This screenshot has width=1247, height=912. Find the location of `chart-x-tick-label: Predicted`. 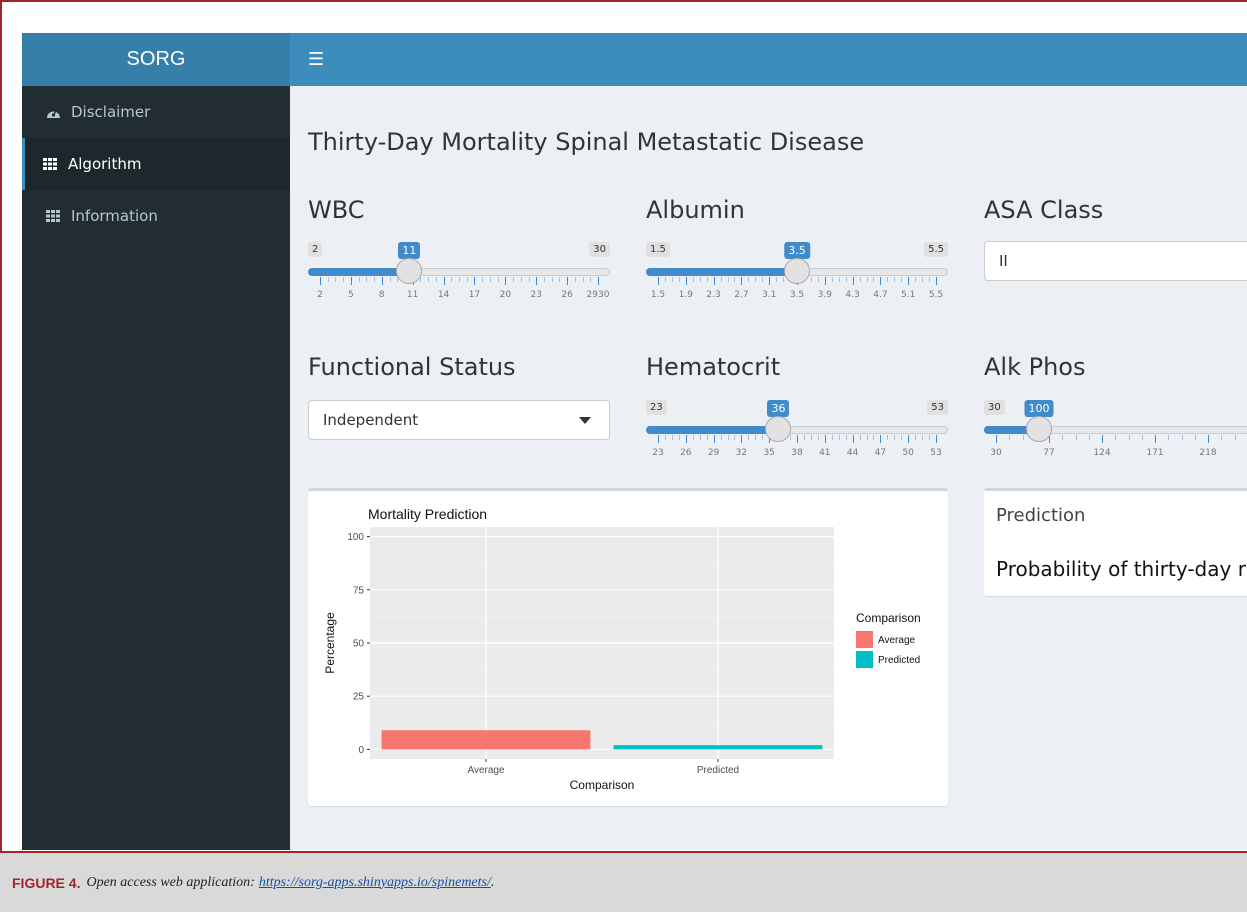

chart-x-tick-label: Predicted is located at coordinates (718, 770).